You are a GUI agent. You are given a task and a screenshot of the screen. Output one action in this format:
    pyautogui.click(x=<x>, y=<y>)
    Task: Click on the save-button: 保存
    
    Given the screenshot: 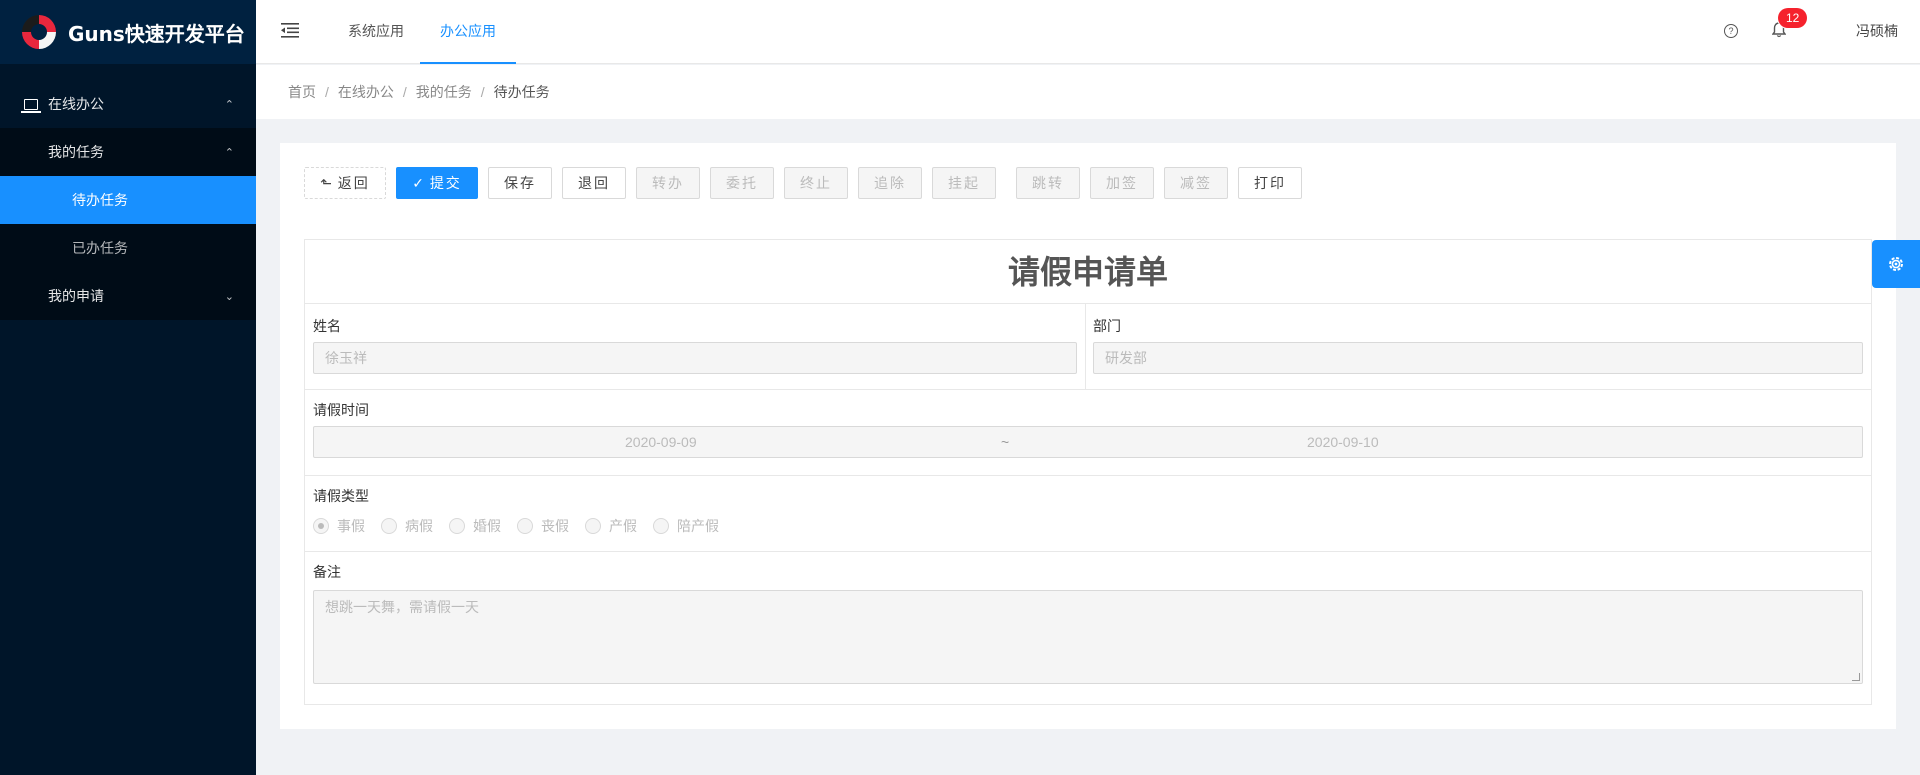 What is the action you would take?
    pyautogui.click(x=520, y=183)
    